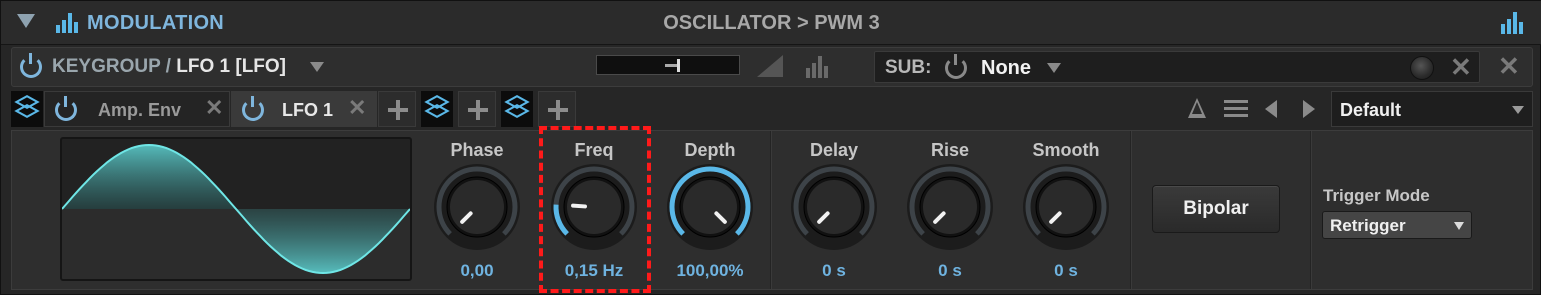 The image size is (1541, 295). I want to click on depth-label: Depth, so click(710, 150).